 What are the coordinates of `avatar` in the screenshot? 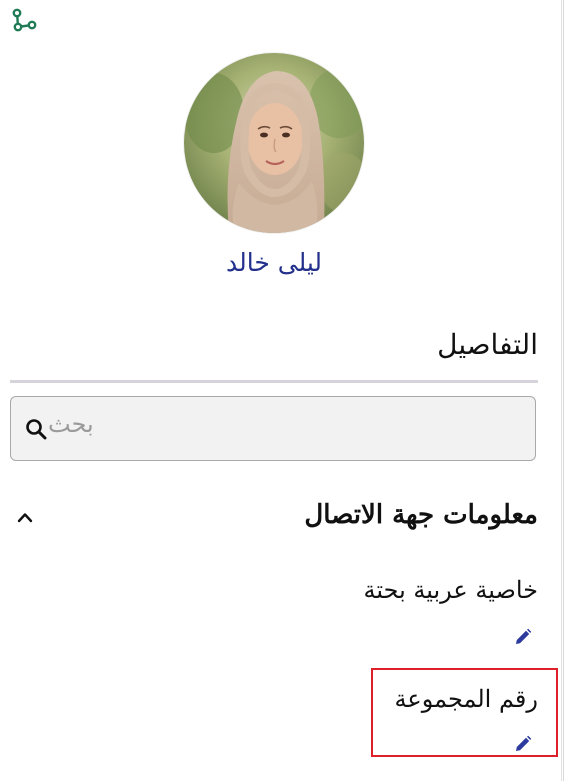 It's located at (274, 143).